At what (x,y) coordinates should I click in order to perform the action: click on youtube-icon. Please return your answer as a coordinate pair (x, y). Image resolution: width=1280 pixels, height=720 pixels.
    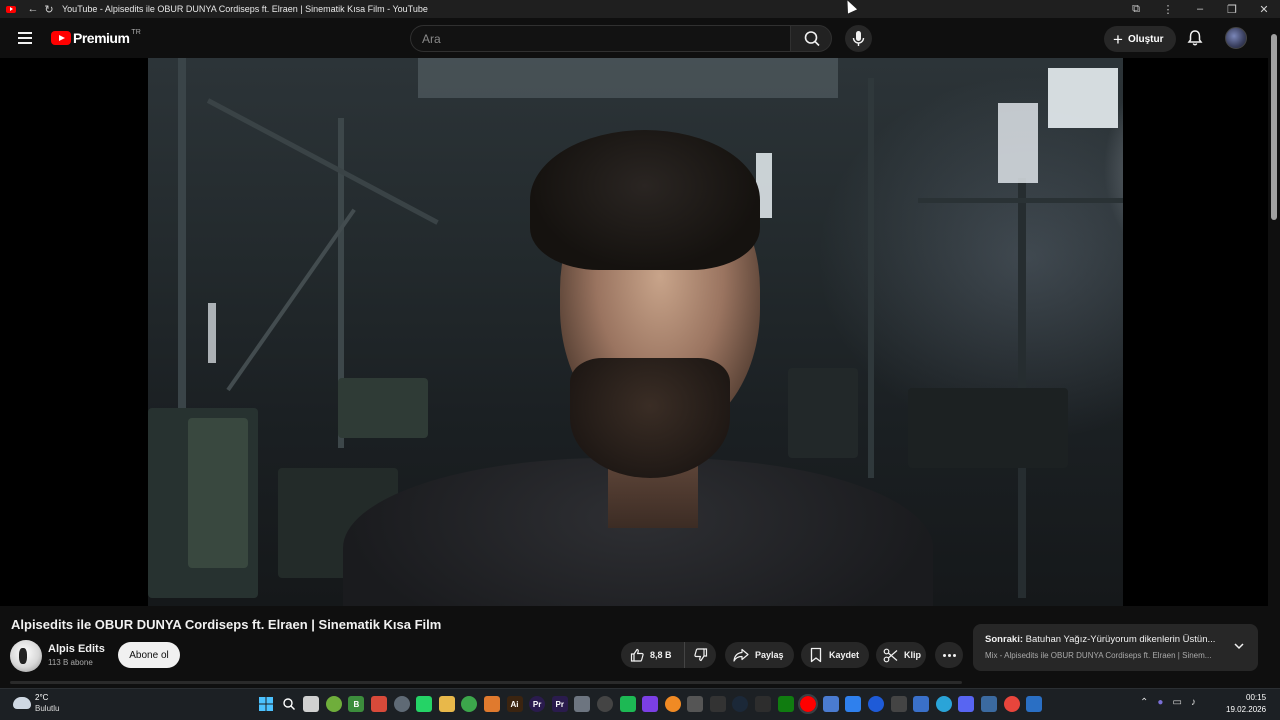
    Looking at the image, I should click on (808, 704).